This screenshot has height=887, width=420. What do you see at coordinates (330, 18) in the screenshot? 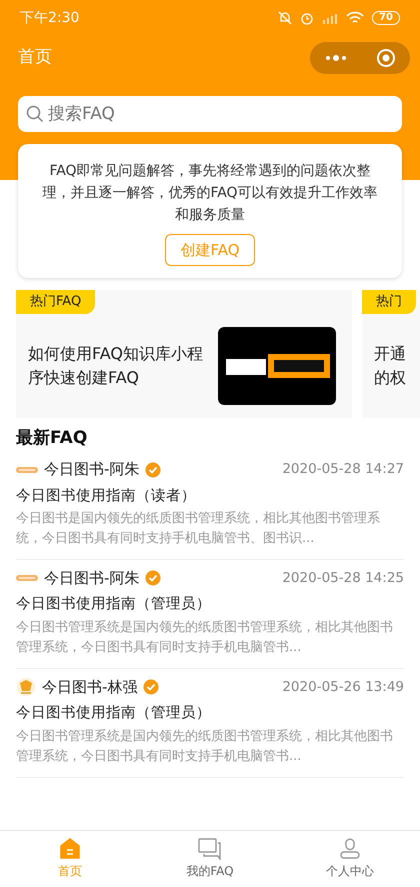
I see `signal-icon` at bounding box center [330, 18].